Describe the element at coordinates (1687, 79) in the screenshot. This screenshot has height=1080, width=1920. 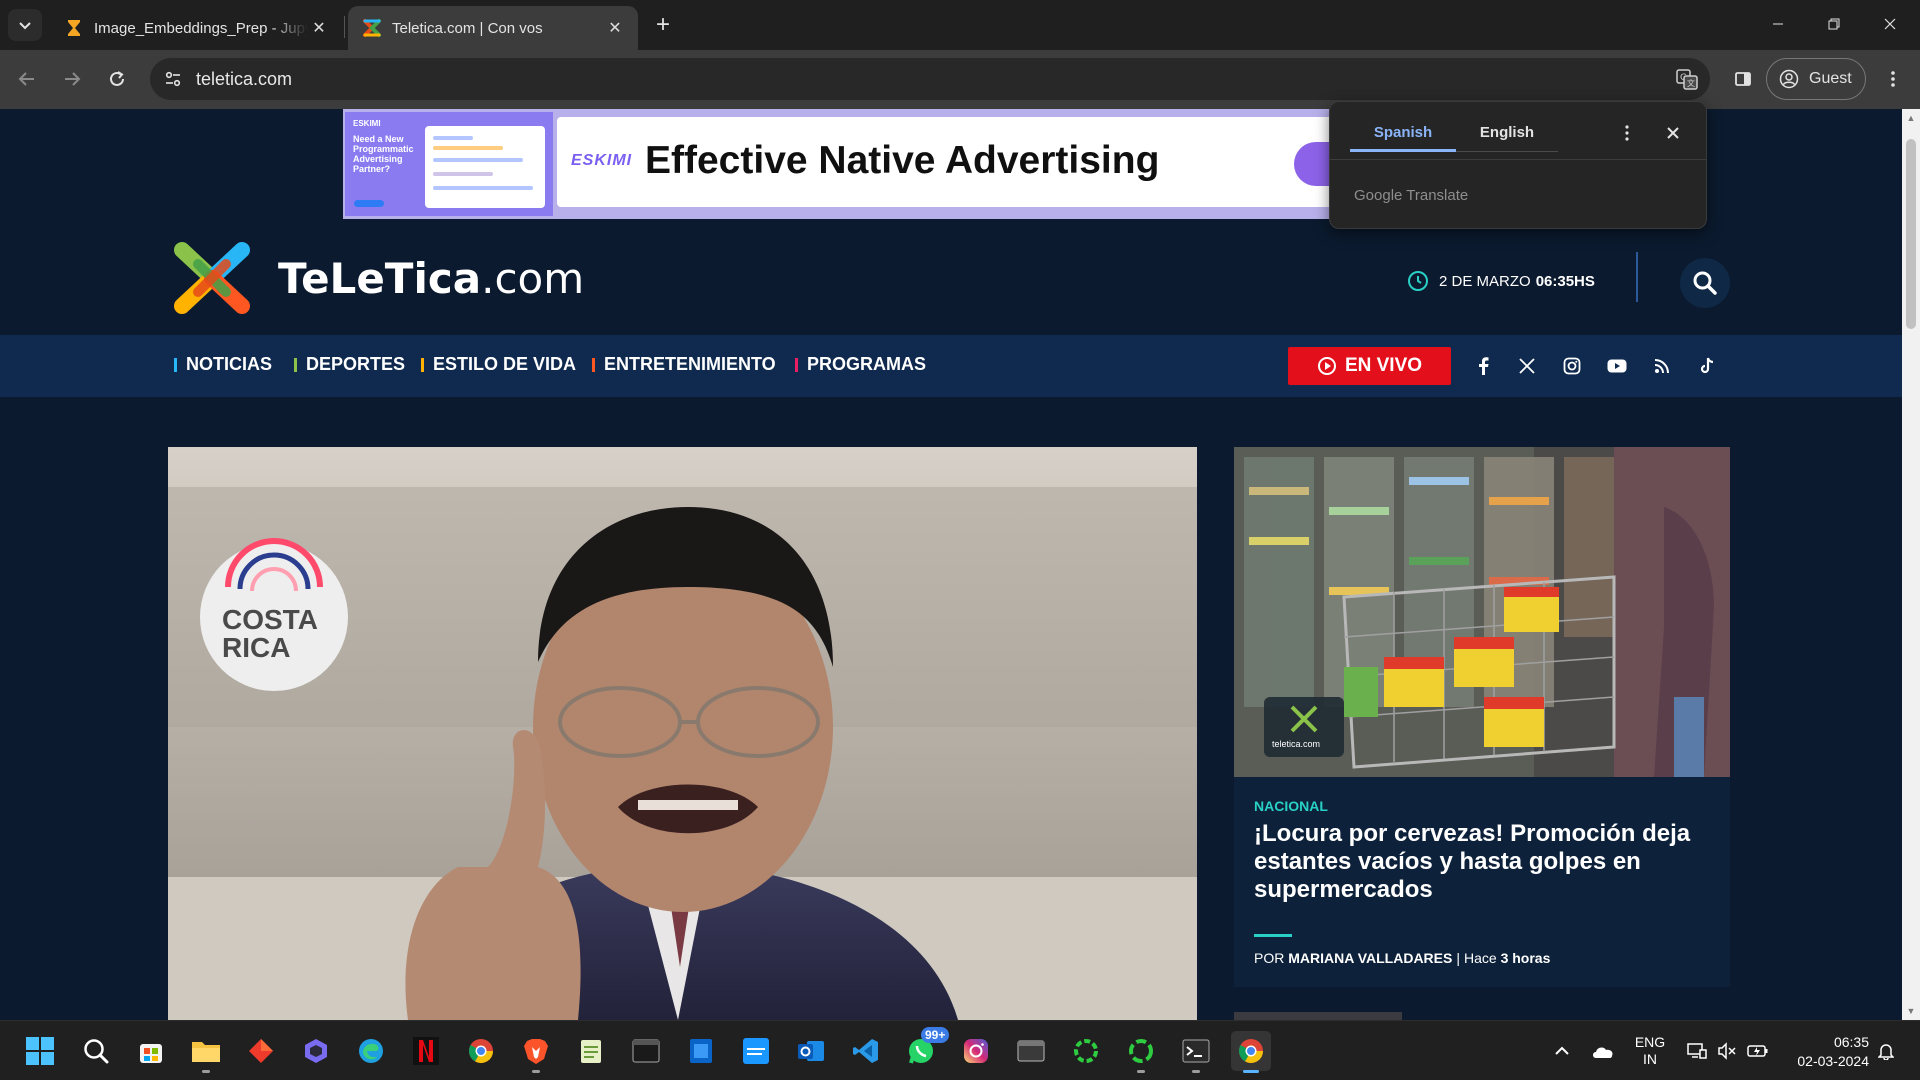
I see `translate-page-button: G 文` at that location.